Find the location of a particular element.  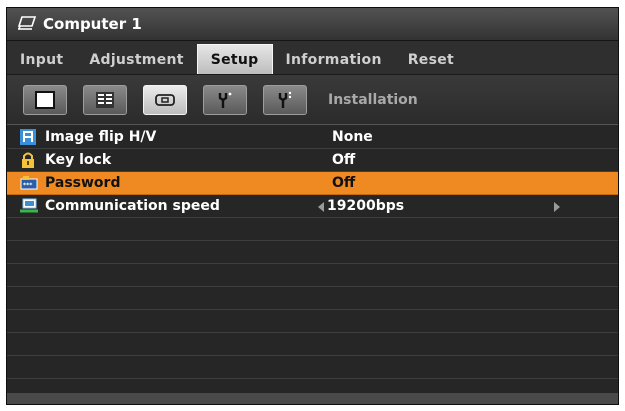

chevron-left-icon is located at coordinates (321, 207).